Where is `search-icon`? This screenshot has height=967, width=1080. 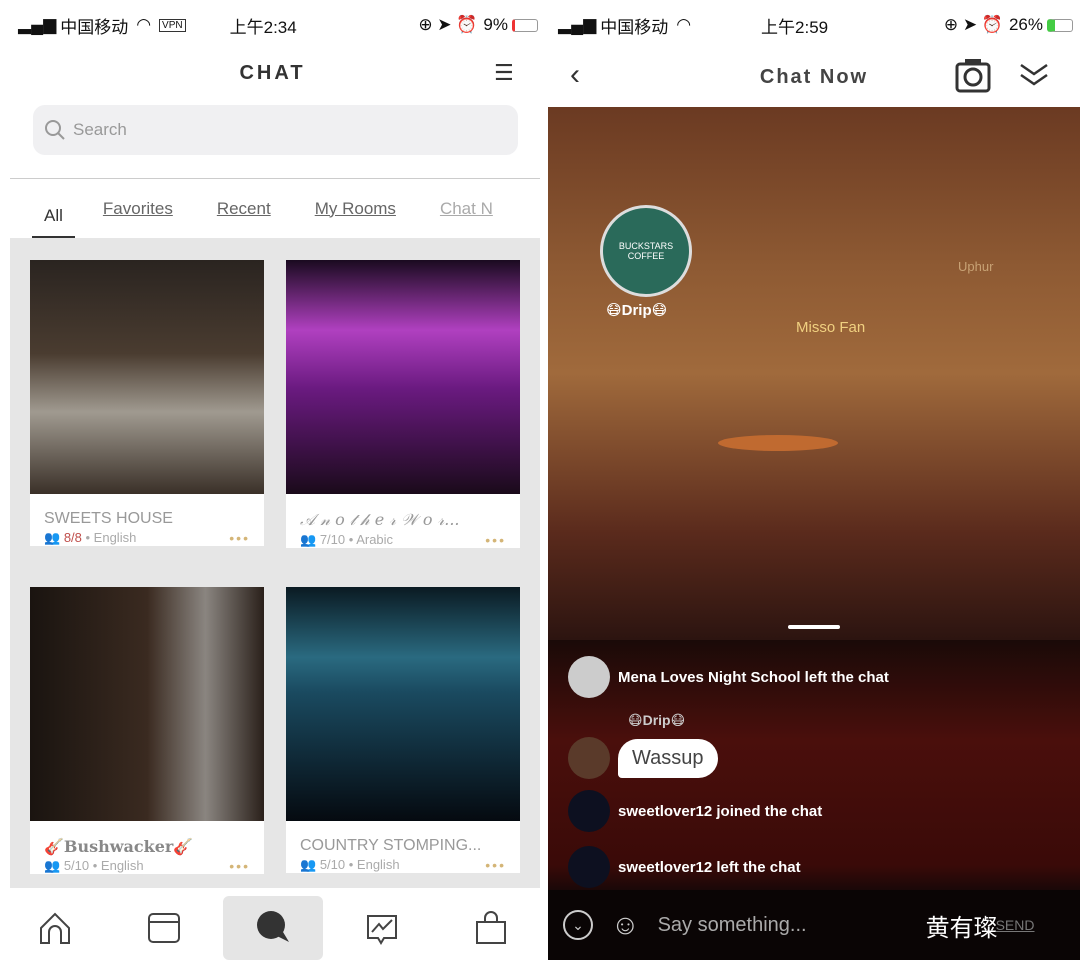
search-icon is located at coordinates (55, 130).